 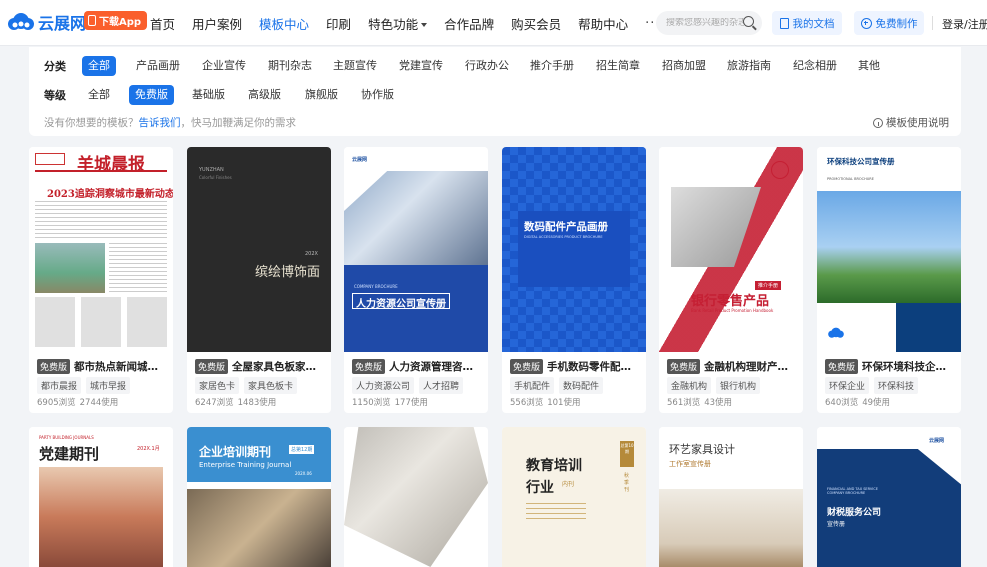 I want to click on category-promo-manual: 推介手册, so click(x=552, y=66).